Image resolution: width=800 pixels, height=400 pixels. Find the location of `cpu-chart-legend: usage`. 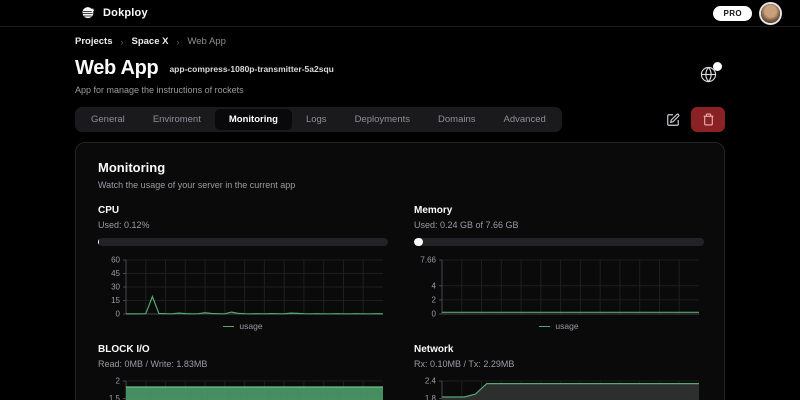

cpu-chart-legend: usage is located at coordinates (243, 326).